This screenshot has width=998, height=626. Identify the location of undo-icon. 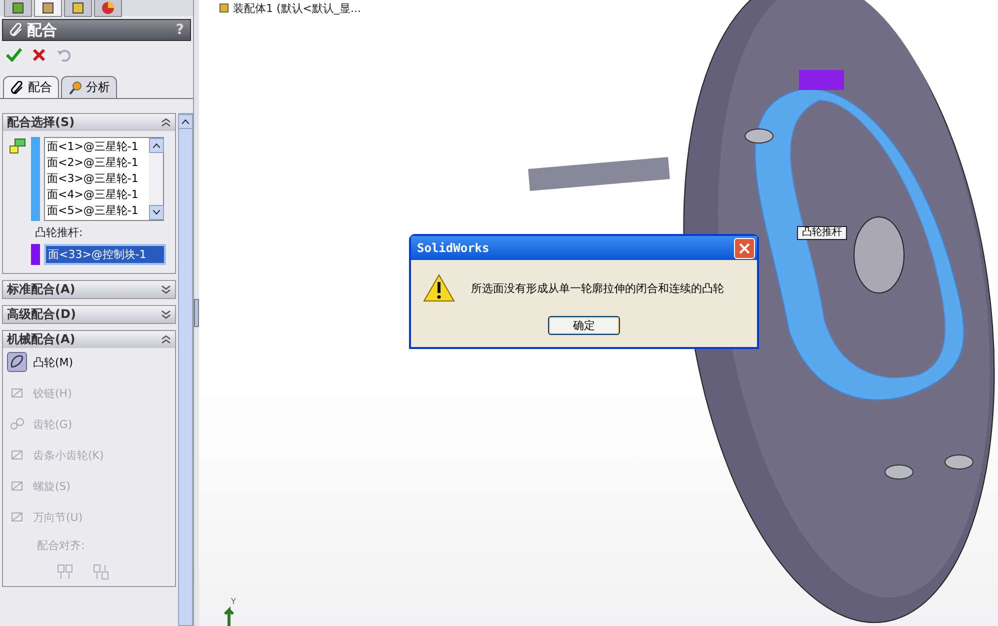
(64, 55).